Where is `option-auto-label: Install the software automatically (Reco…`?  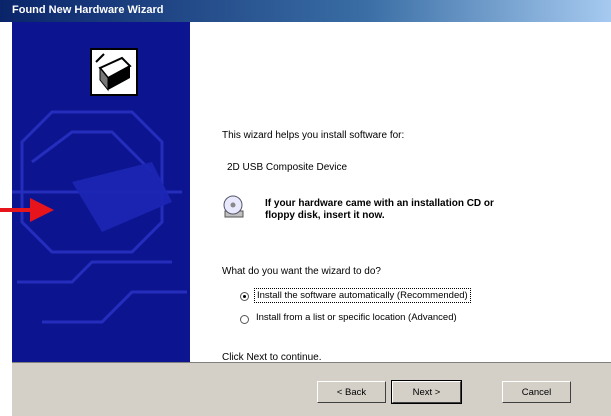
option-auto-label: Install the software automatically (Reco… is located at coordinates (362, 295).